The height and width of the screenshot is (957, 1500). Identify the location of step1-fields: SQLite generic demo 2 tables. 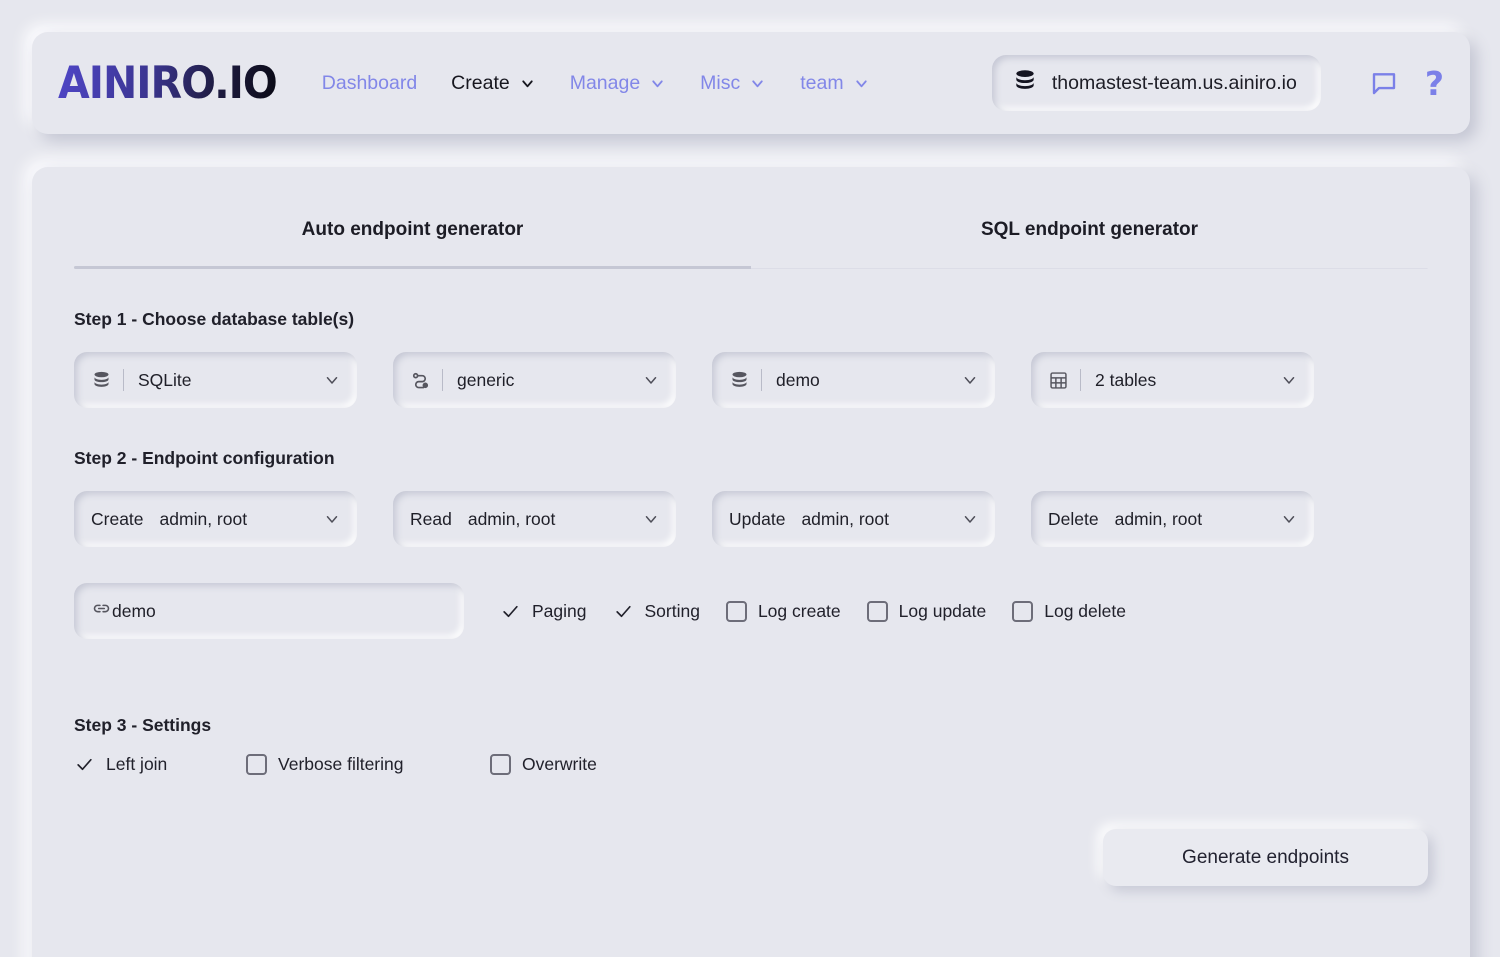
(751, 380).